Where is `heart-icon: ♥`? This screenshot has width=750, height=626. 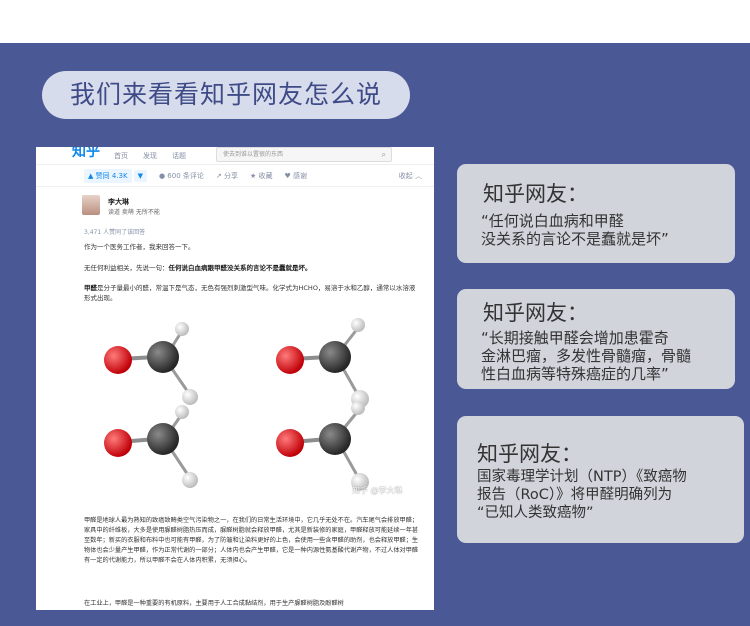
heart-icon: ♥ is located at coordinates (289, 175).